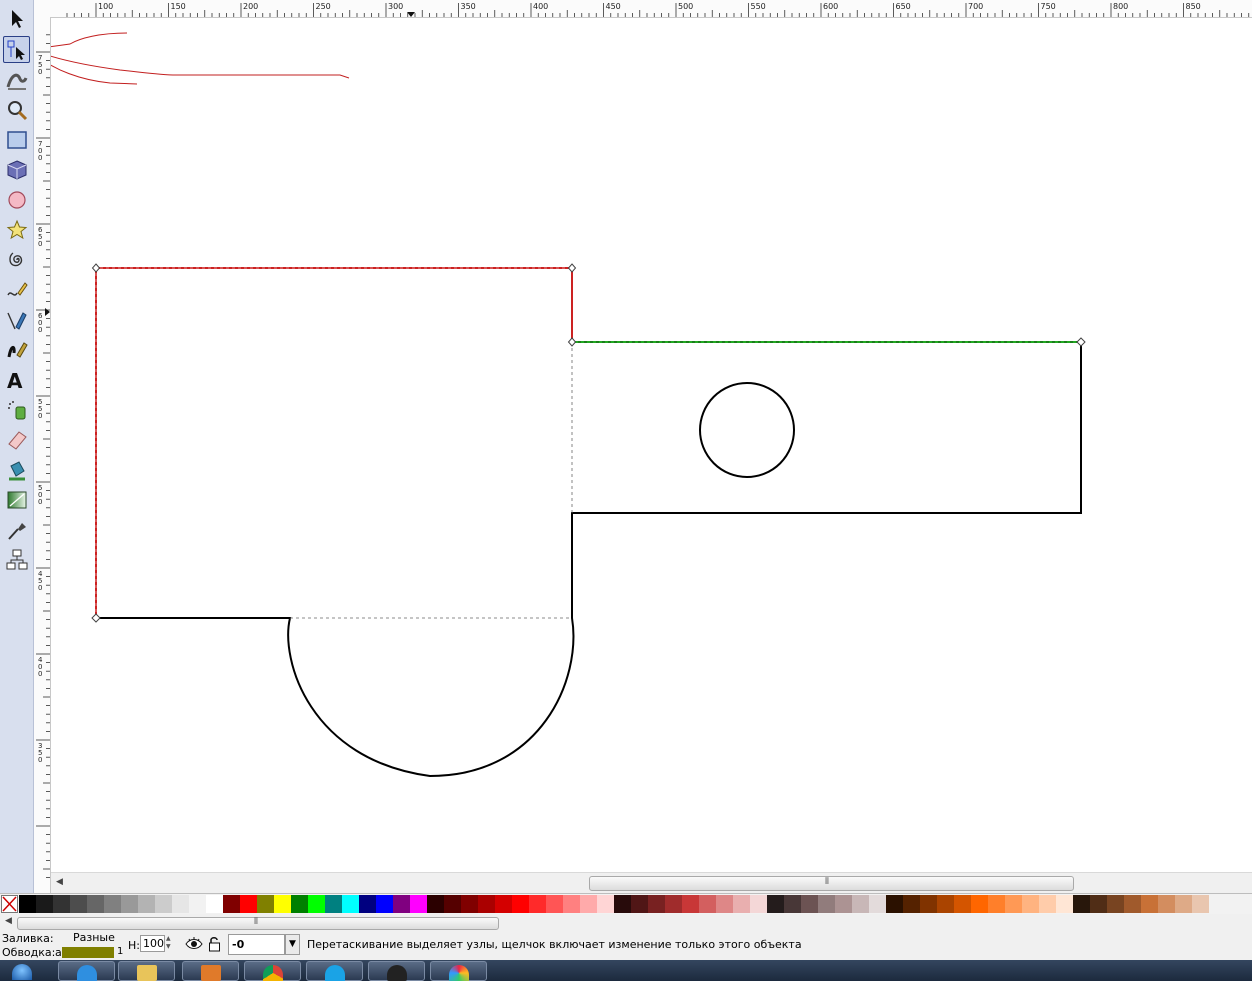 The height and width of the screenshot is (981, 1252). I want to click on opacity-spinner-icon: ▲ ▼, so click(170, 943).